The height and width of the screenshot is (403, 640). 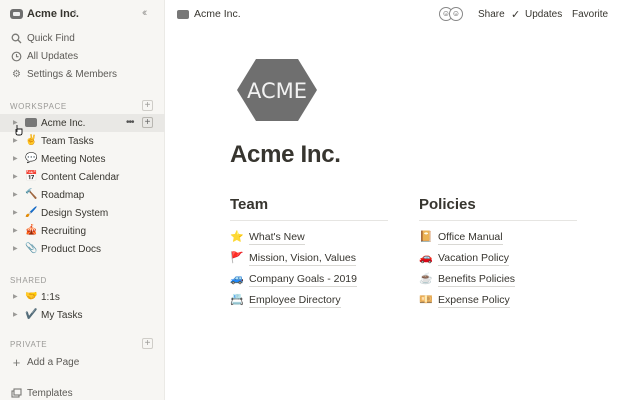 What do you see at coordinates (31, 212) in the screenshot?
I see `paintbrush-icon: 🖌️` at bounding box center [31, 212].